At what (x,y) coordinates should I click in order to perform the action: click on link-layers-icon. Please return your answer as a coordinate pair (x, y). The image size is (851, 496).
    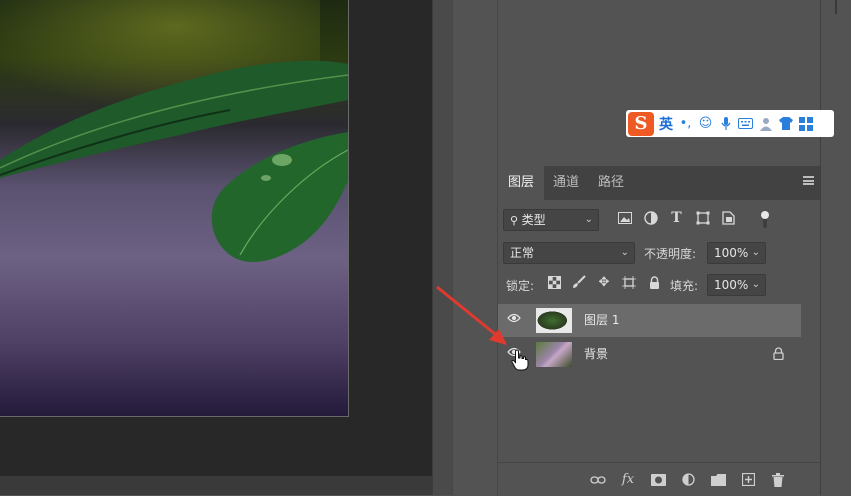
    Looking at the image, I should click on (598, 479).